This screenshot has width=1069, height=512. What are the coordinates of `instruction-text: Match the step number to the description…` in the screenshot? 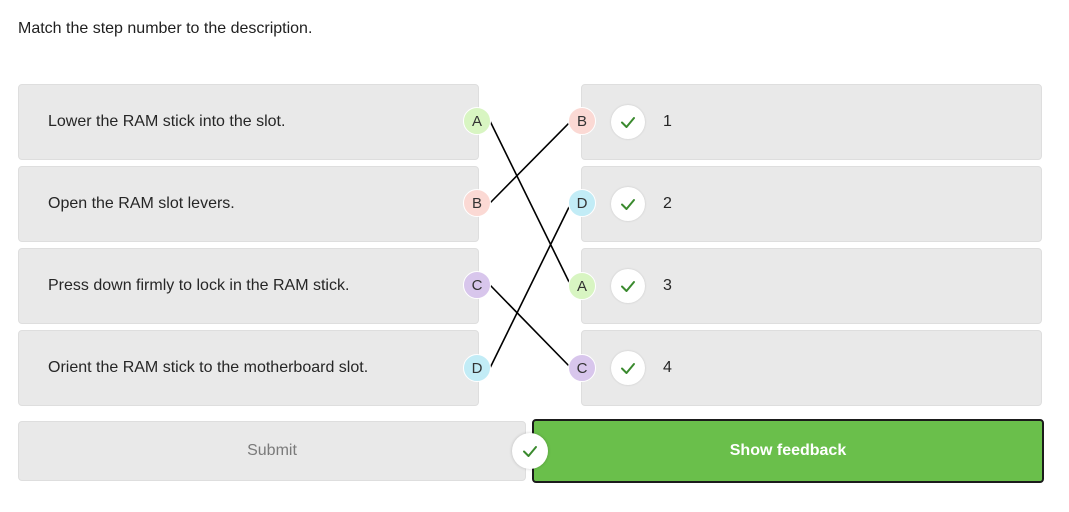 It's located at (165, 28).